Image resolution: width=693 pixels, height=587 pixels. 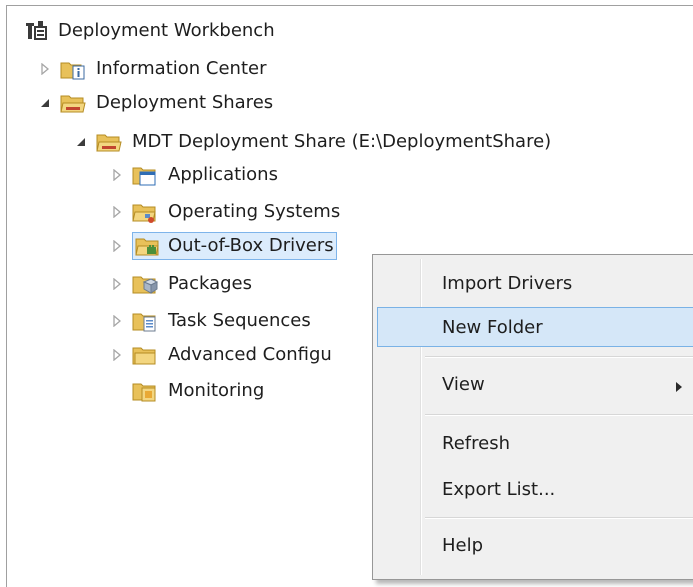 What do you see at coordinates (535, 384) in the screenshot?
I see `menu-item-view: View` at bounding box center [535, 384].